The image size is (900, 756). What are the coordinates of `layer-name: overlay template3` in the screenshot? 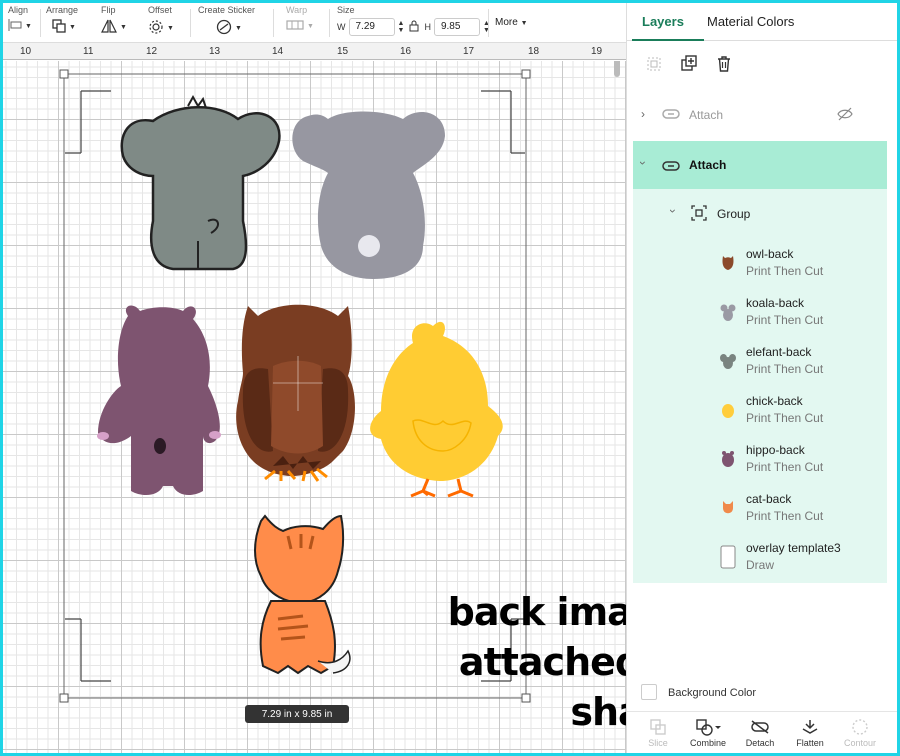 It's located at (793, 548).